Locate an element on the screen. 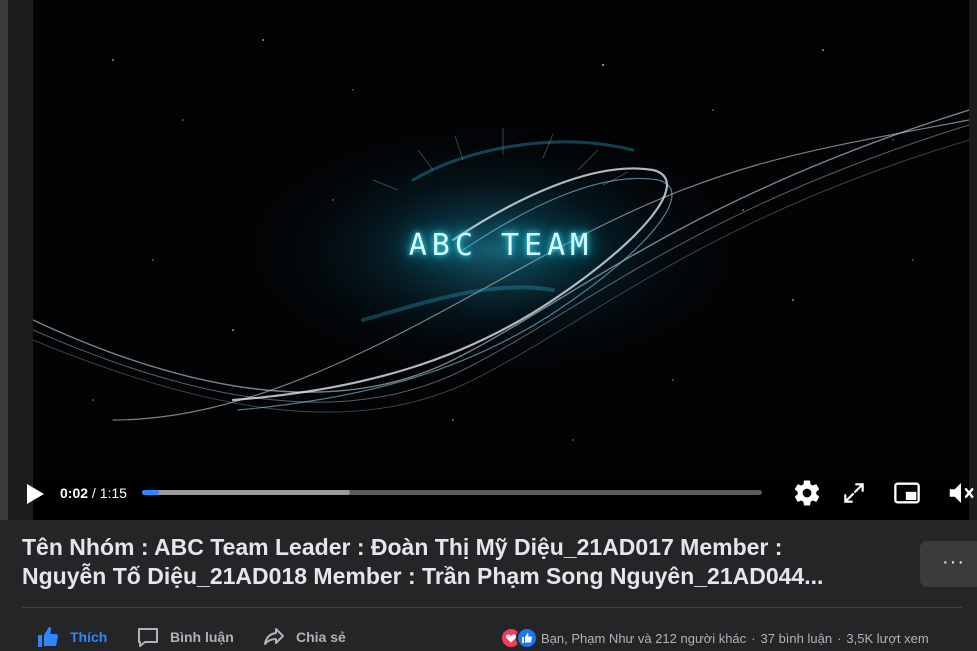 The width and height of the screenshot is (977, 651). time-display: 0:02 / 1:15 is located at coordinates (93, 493).